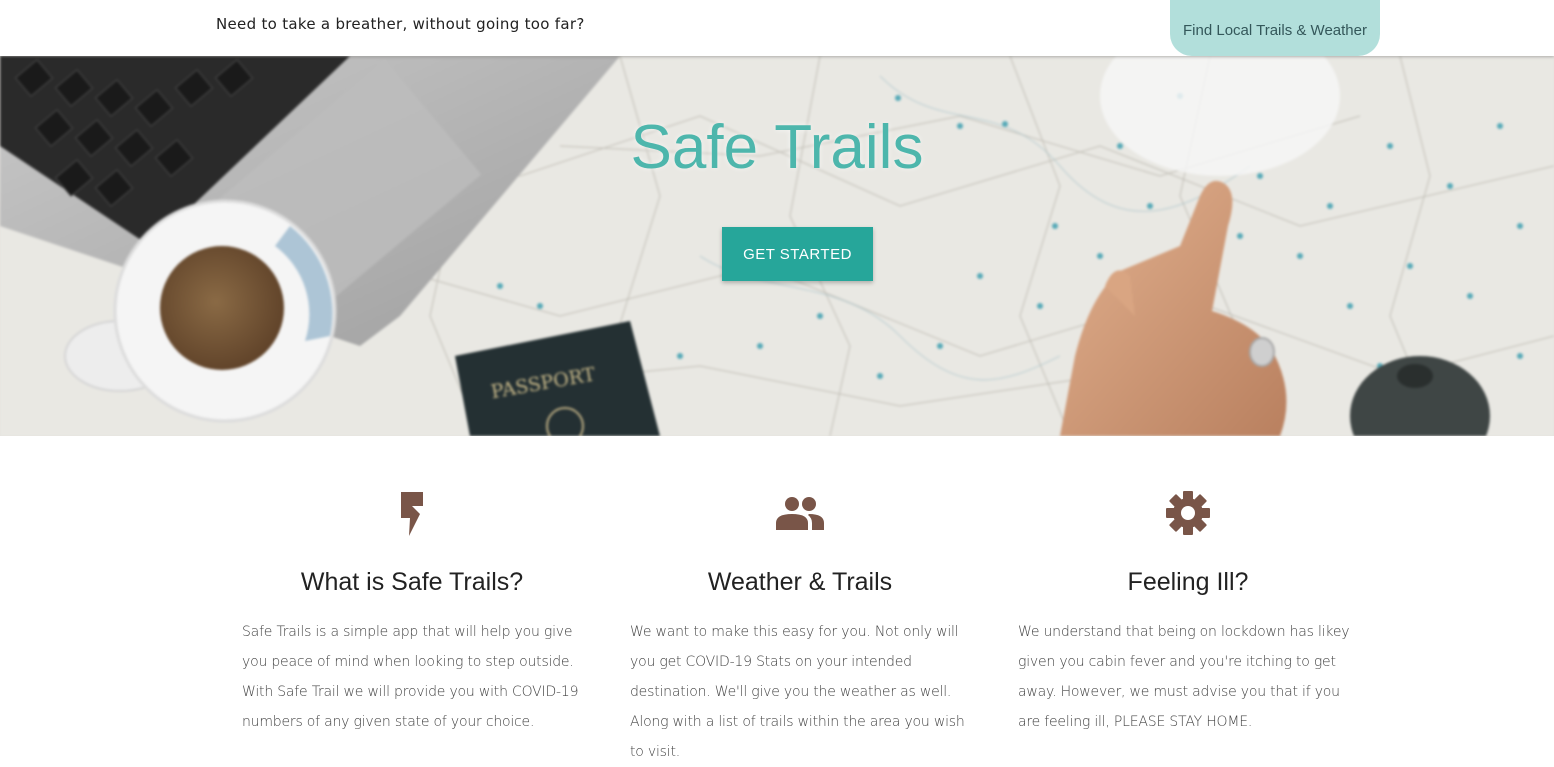  I want to click on bolt-icon, so click(412, 513).